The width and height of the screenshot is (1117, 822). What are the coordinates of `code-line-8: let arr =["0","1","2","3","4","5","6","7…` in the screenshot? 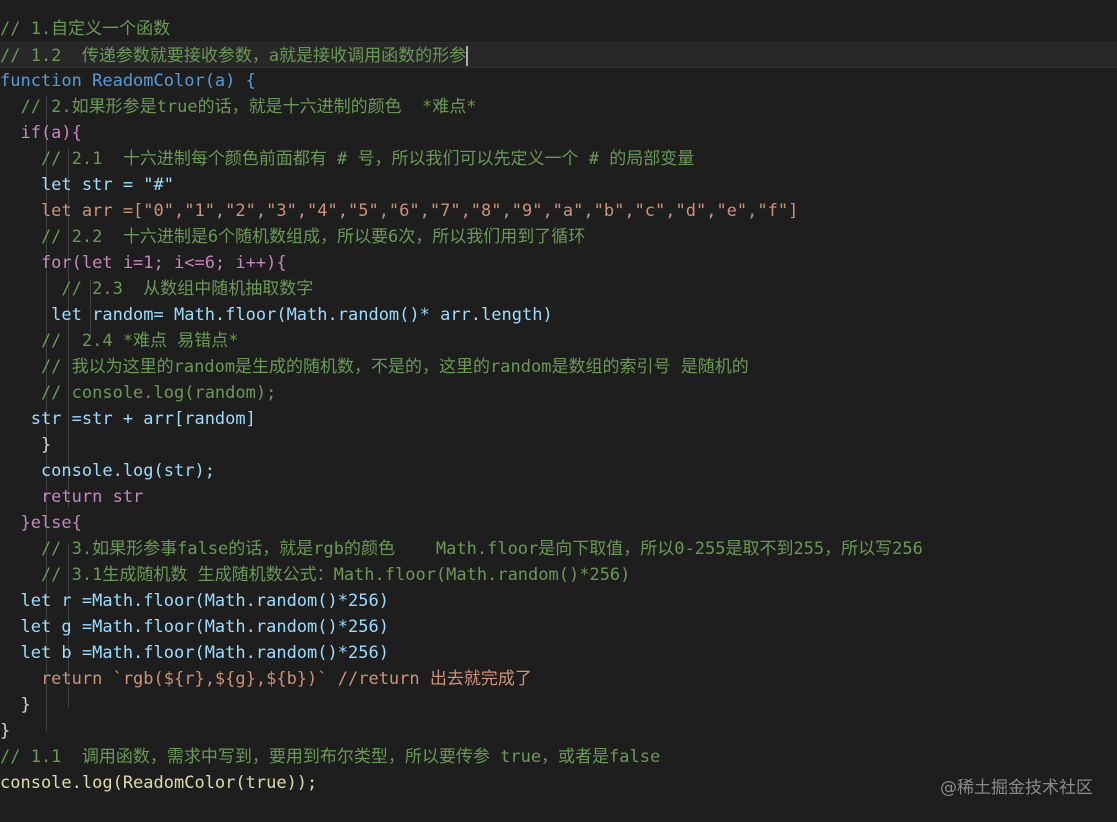 It's located at (558, 211).